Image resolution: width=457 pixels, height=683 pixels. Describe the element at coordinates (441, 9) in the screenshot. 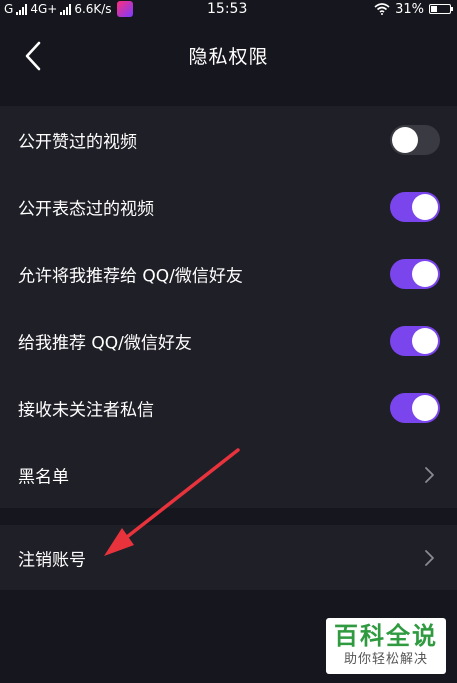

I see `battery-icon` at that location.